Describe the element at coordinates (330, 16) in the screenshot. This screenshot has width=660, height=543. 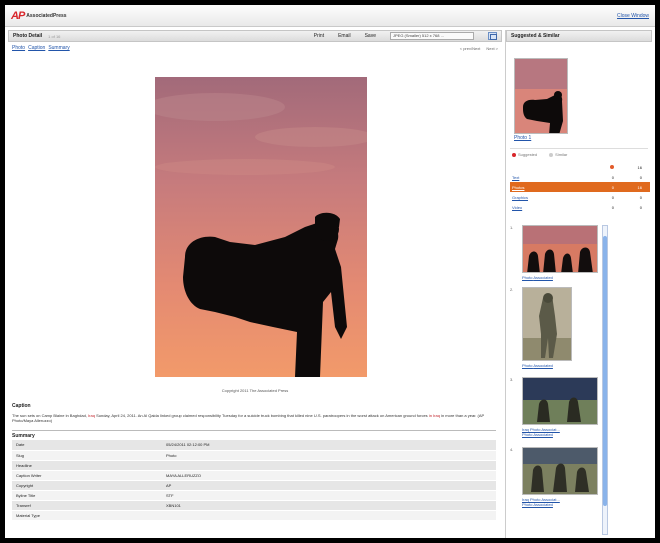
I see `top-bar: AP AssociatedPress Close Window` at that location.